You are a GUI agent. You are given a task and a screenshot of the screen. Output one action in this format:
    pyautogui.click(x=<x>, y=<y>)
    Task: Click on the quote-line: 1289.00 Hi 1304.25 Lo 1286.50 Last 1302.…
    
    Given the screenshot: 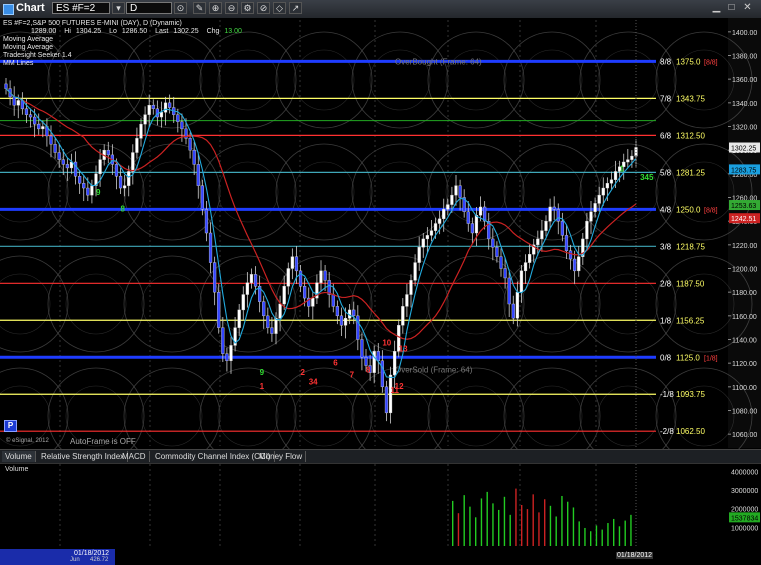 What is the action you would take?
    pyautogui.click(x=122, y=32)
    